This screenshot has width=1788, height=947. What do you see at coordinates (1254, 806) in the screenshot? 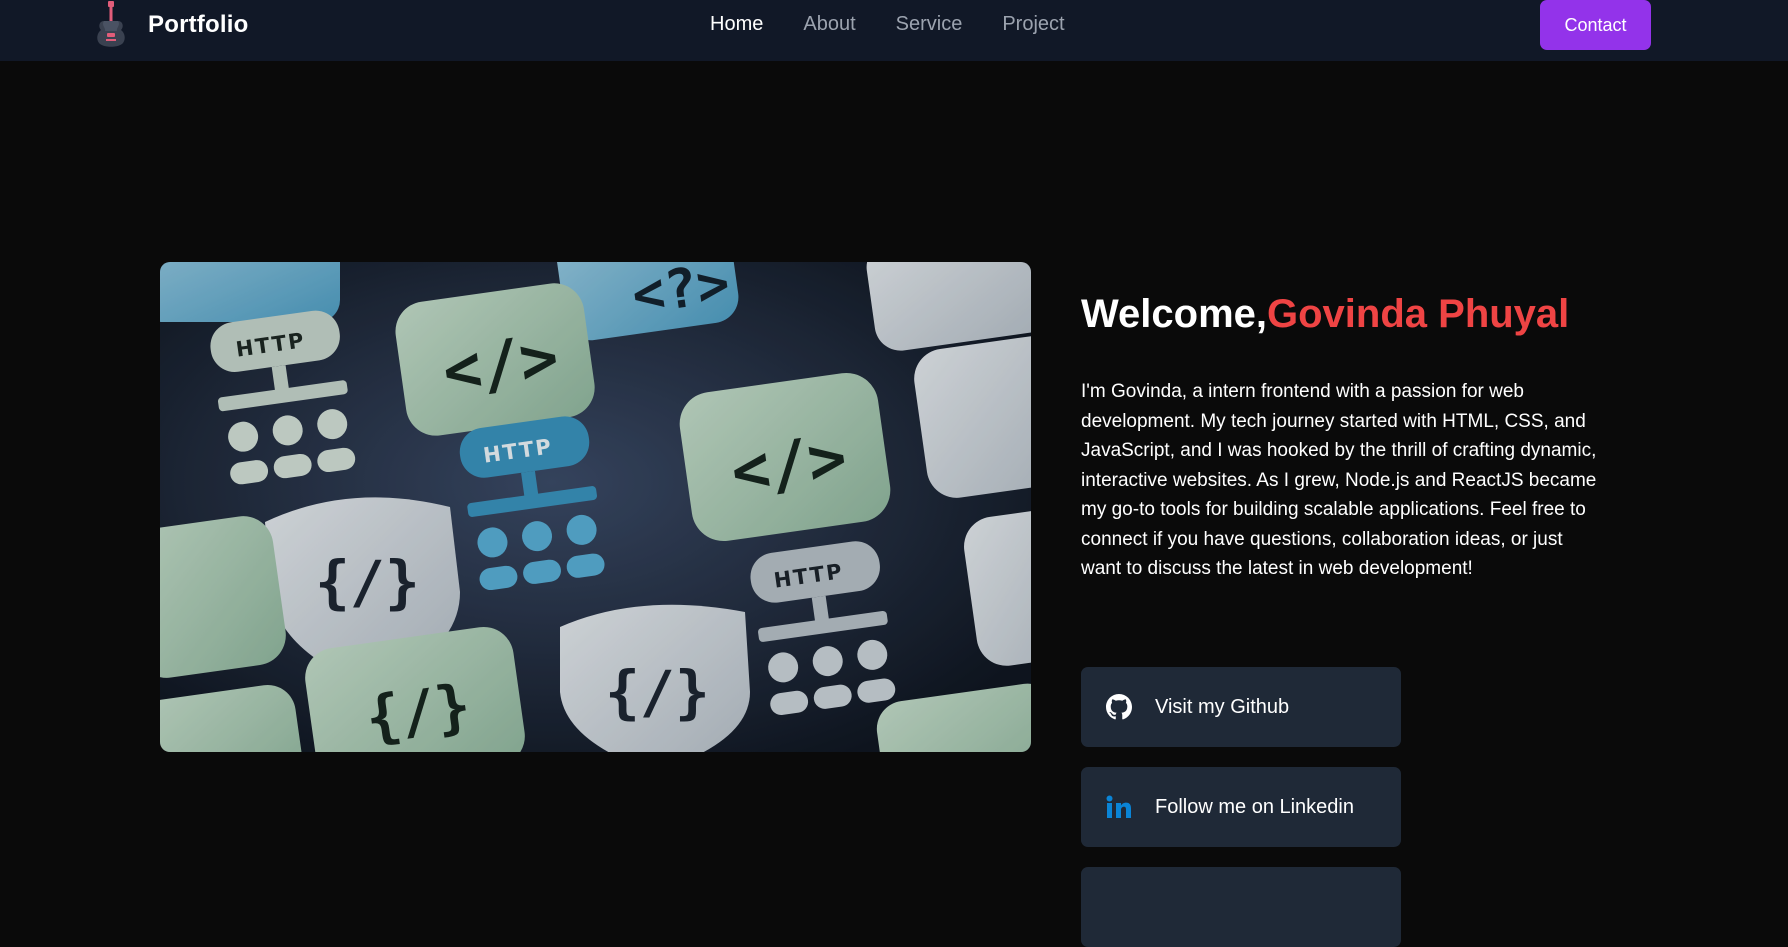
I see `linkedin-button-label: Follow me on Linkedin` at bounding box center [1254, 806].